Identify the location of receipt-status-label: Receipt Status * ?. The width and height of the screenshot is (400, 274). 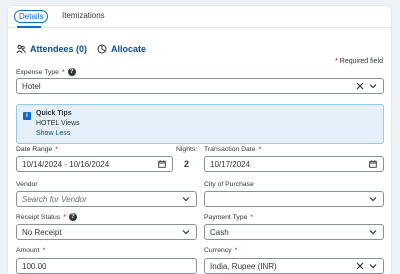
(46, 217).